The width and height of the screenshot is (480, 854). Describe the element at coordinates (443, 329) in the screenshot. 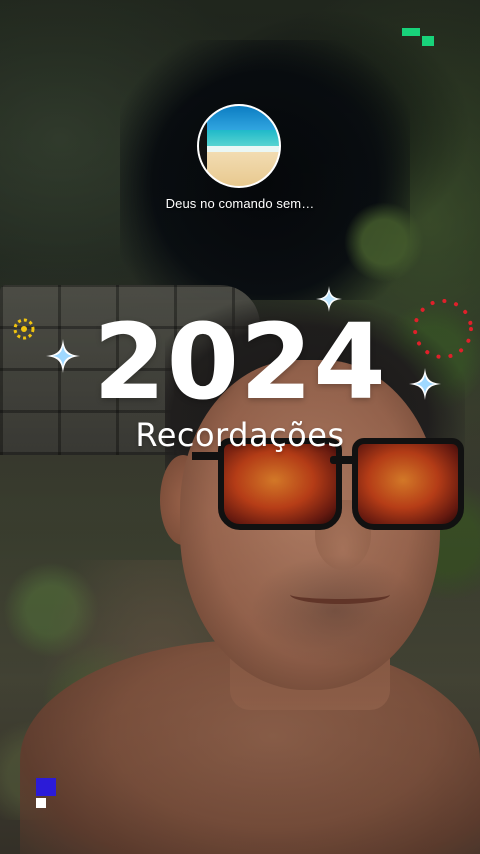

I see `dotted-circle-icon` at that location.